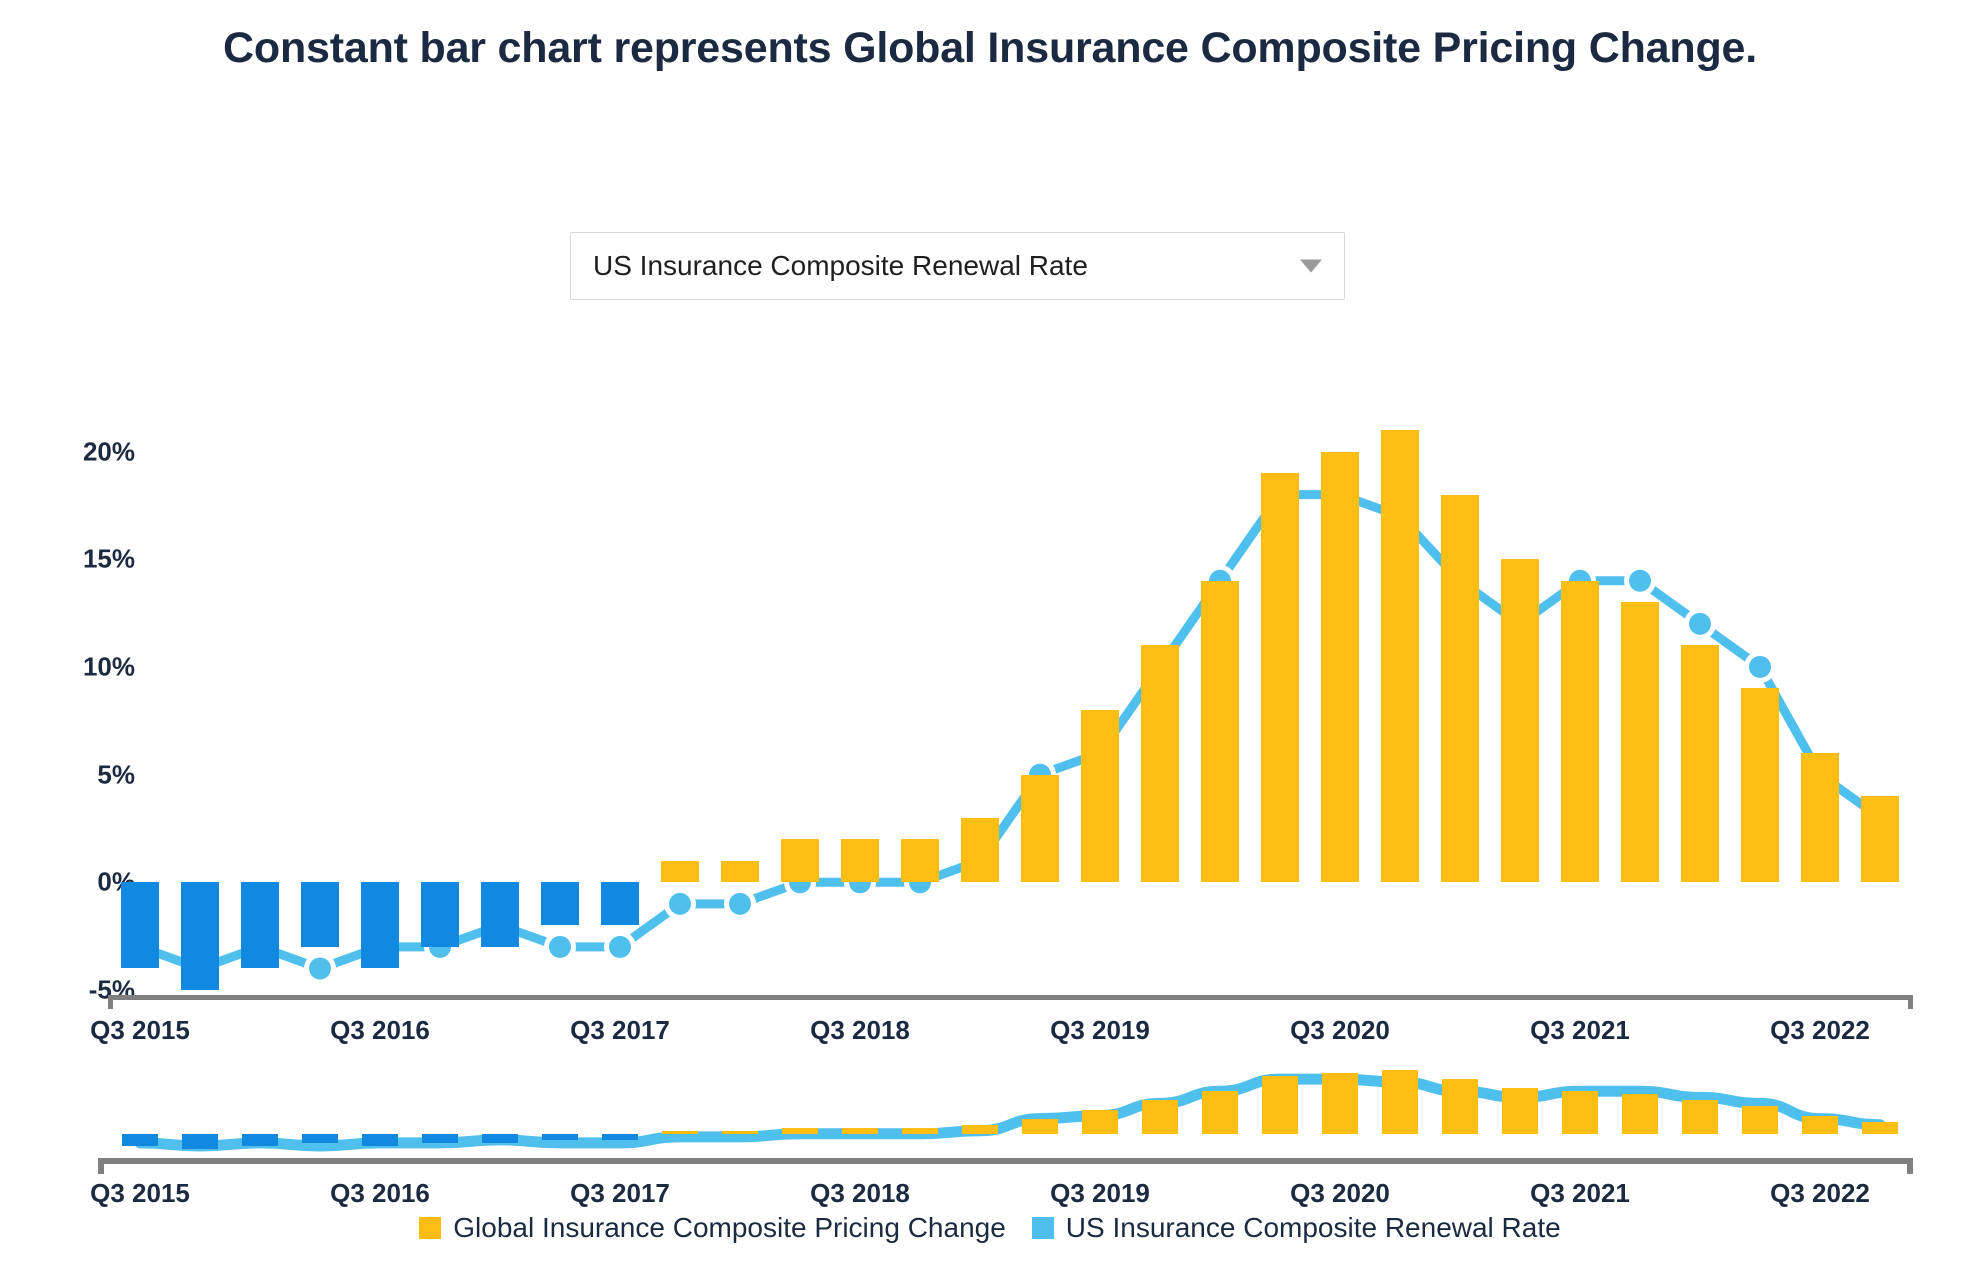 The image size is (1980, 1270). What do you see at coordinates (620, 946) in the screenshot?
I see `line-marker-q3-2017: Q3 2017: -3%` at bounding box center [620, 946].